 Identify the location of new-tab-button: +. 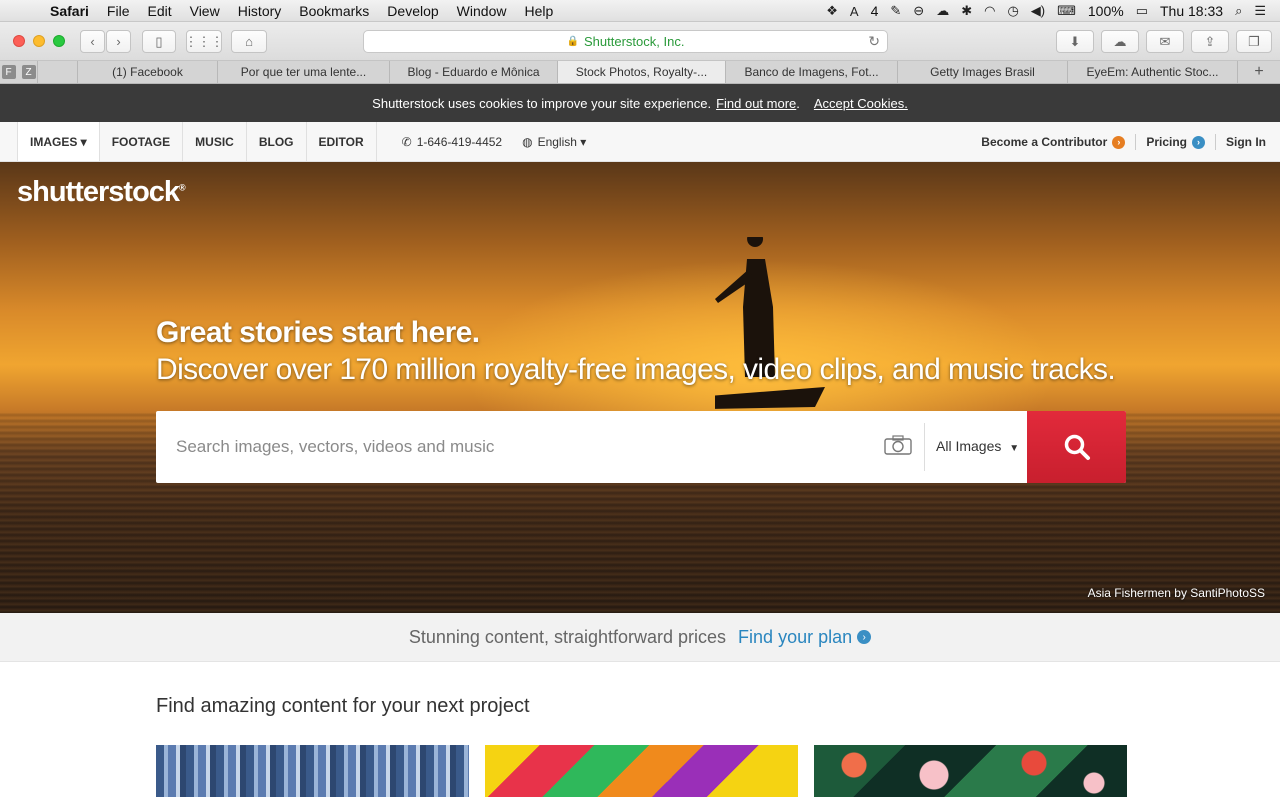
(1259, 72).